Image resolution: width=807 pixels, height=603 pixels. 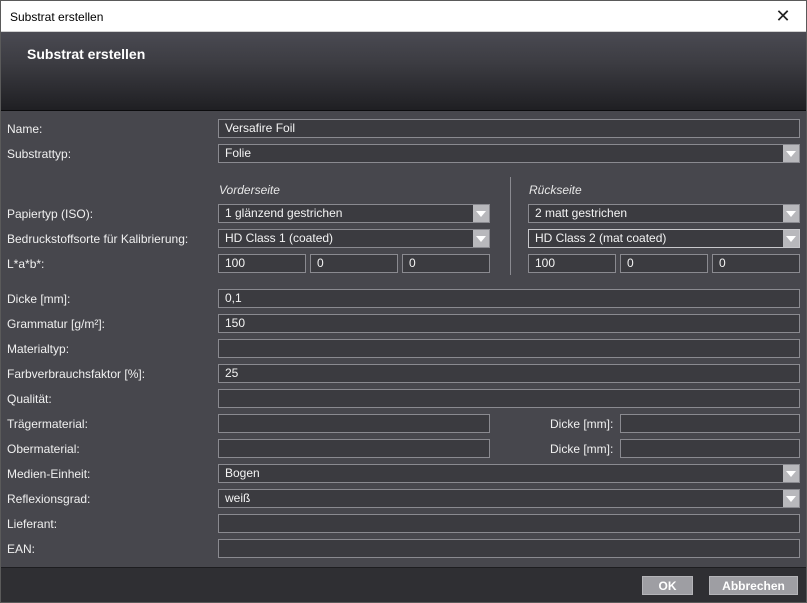 I want to click on dialog-heading: Substrat erstellen, so click(x=86, y=54).